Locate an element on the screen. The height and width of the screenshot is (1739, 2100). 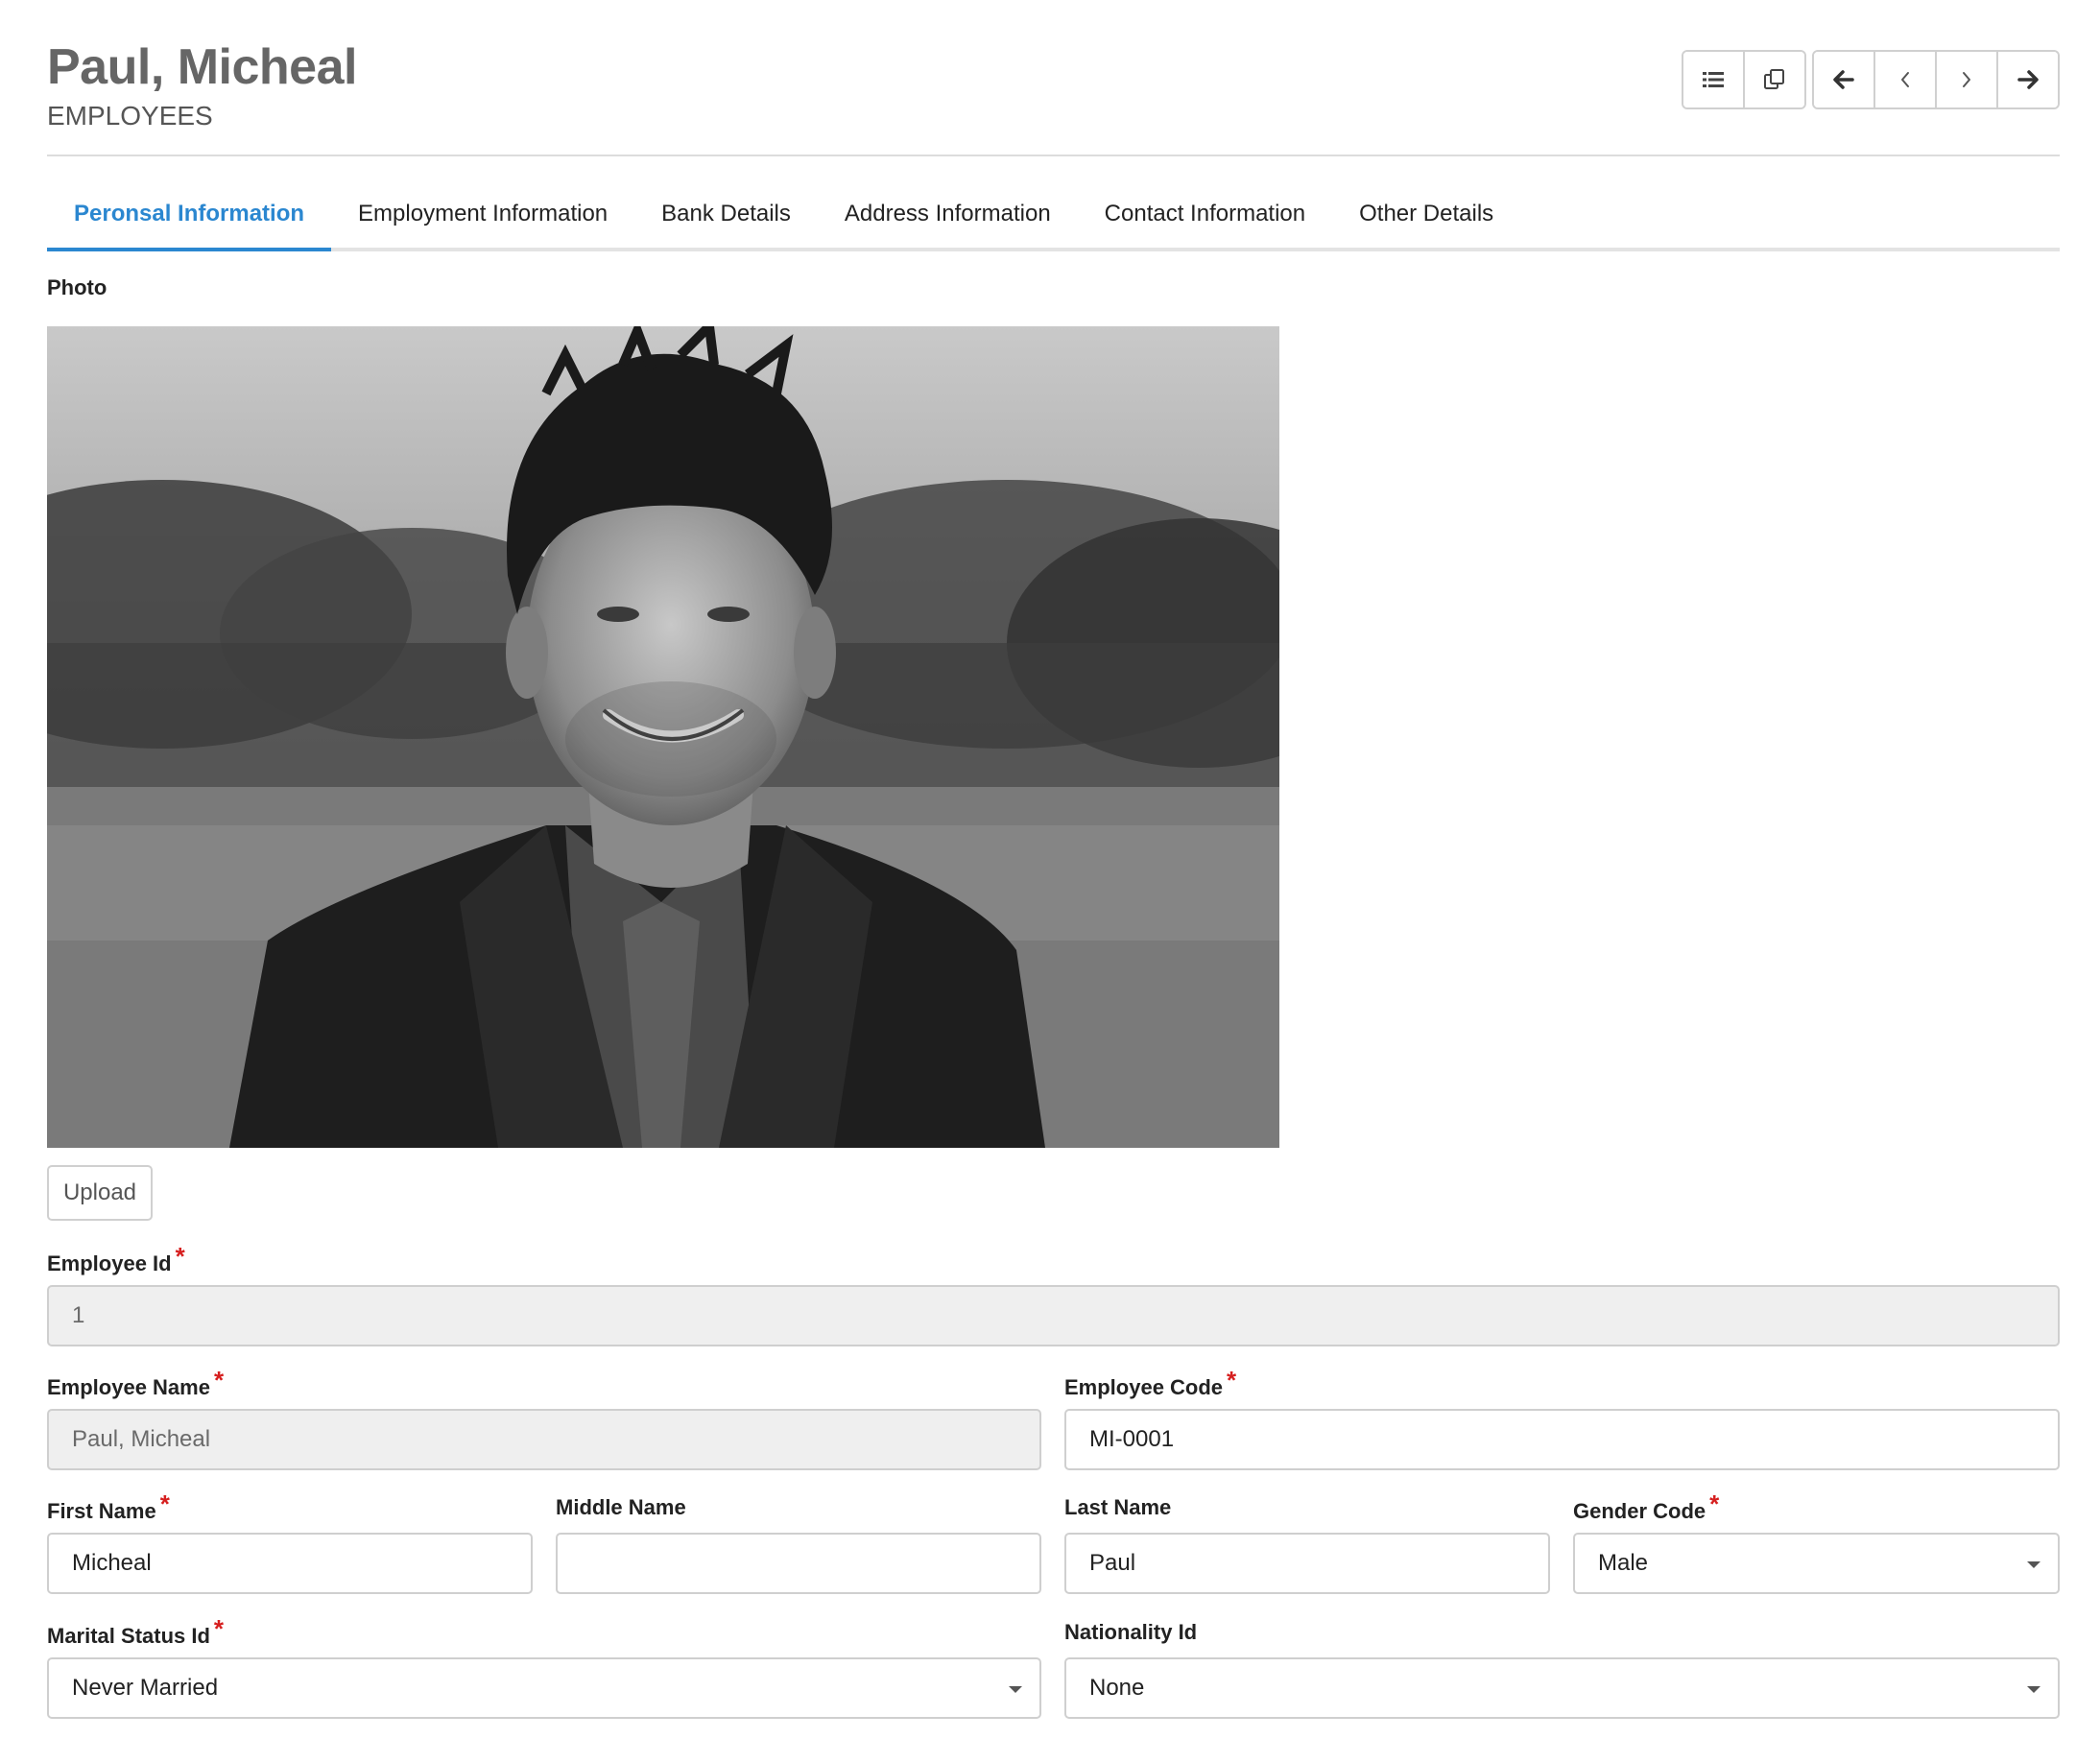
gender-code-label: Gender Code * is located at coordinates (1646, 1507).